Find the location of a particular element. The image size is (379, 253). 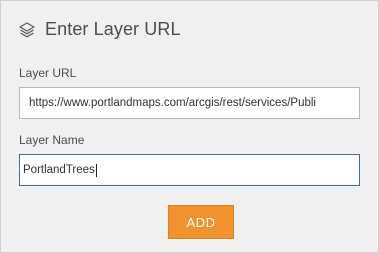

layers-icon is located at coordinates (27, 30).